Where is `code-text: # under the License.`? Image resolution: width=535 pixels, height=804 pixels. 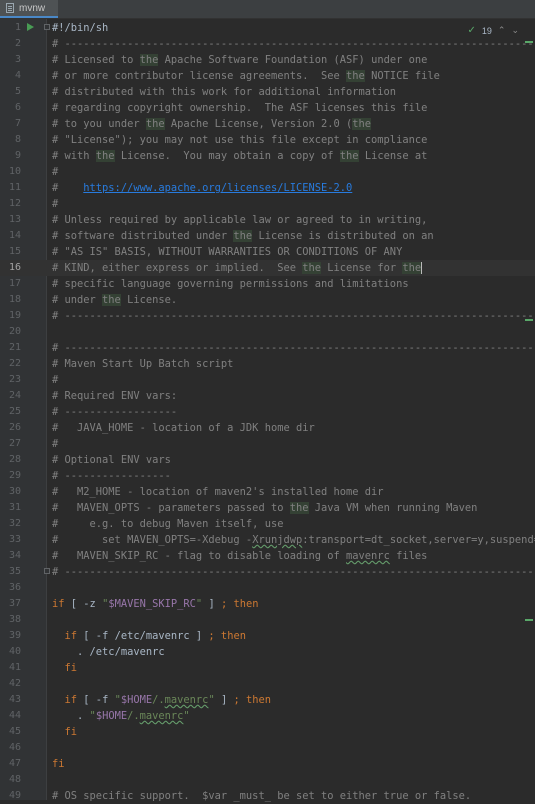
code-text: # under the License. is located at coordinates (114, 300).